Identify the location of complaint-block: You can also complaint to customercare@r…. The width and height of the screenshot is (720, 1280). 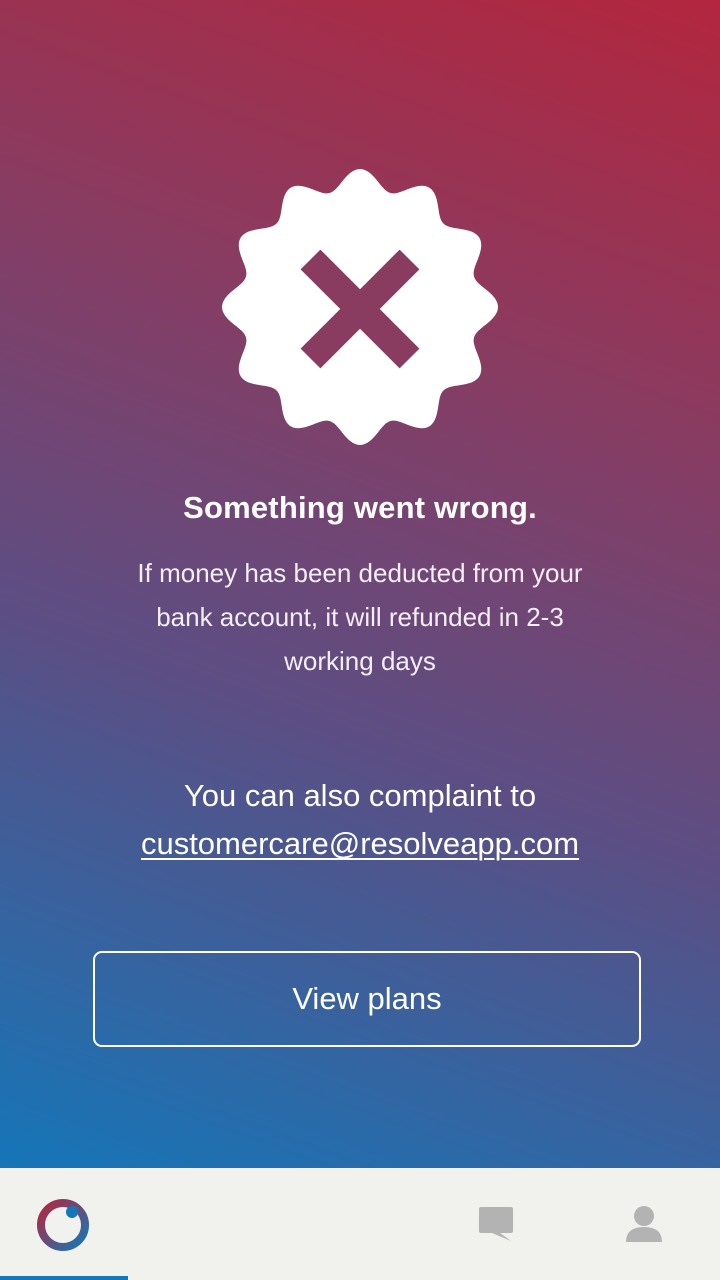
(360, 820).